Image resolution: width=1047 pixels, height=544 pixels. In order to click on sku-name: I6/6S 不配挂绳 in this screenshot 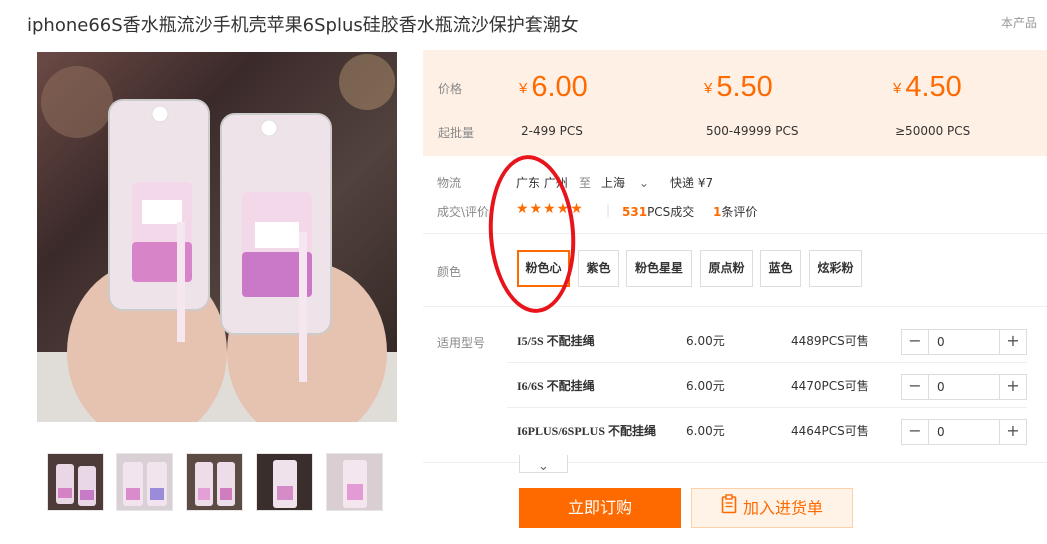, I will do `click(556, 386)`.